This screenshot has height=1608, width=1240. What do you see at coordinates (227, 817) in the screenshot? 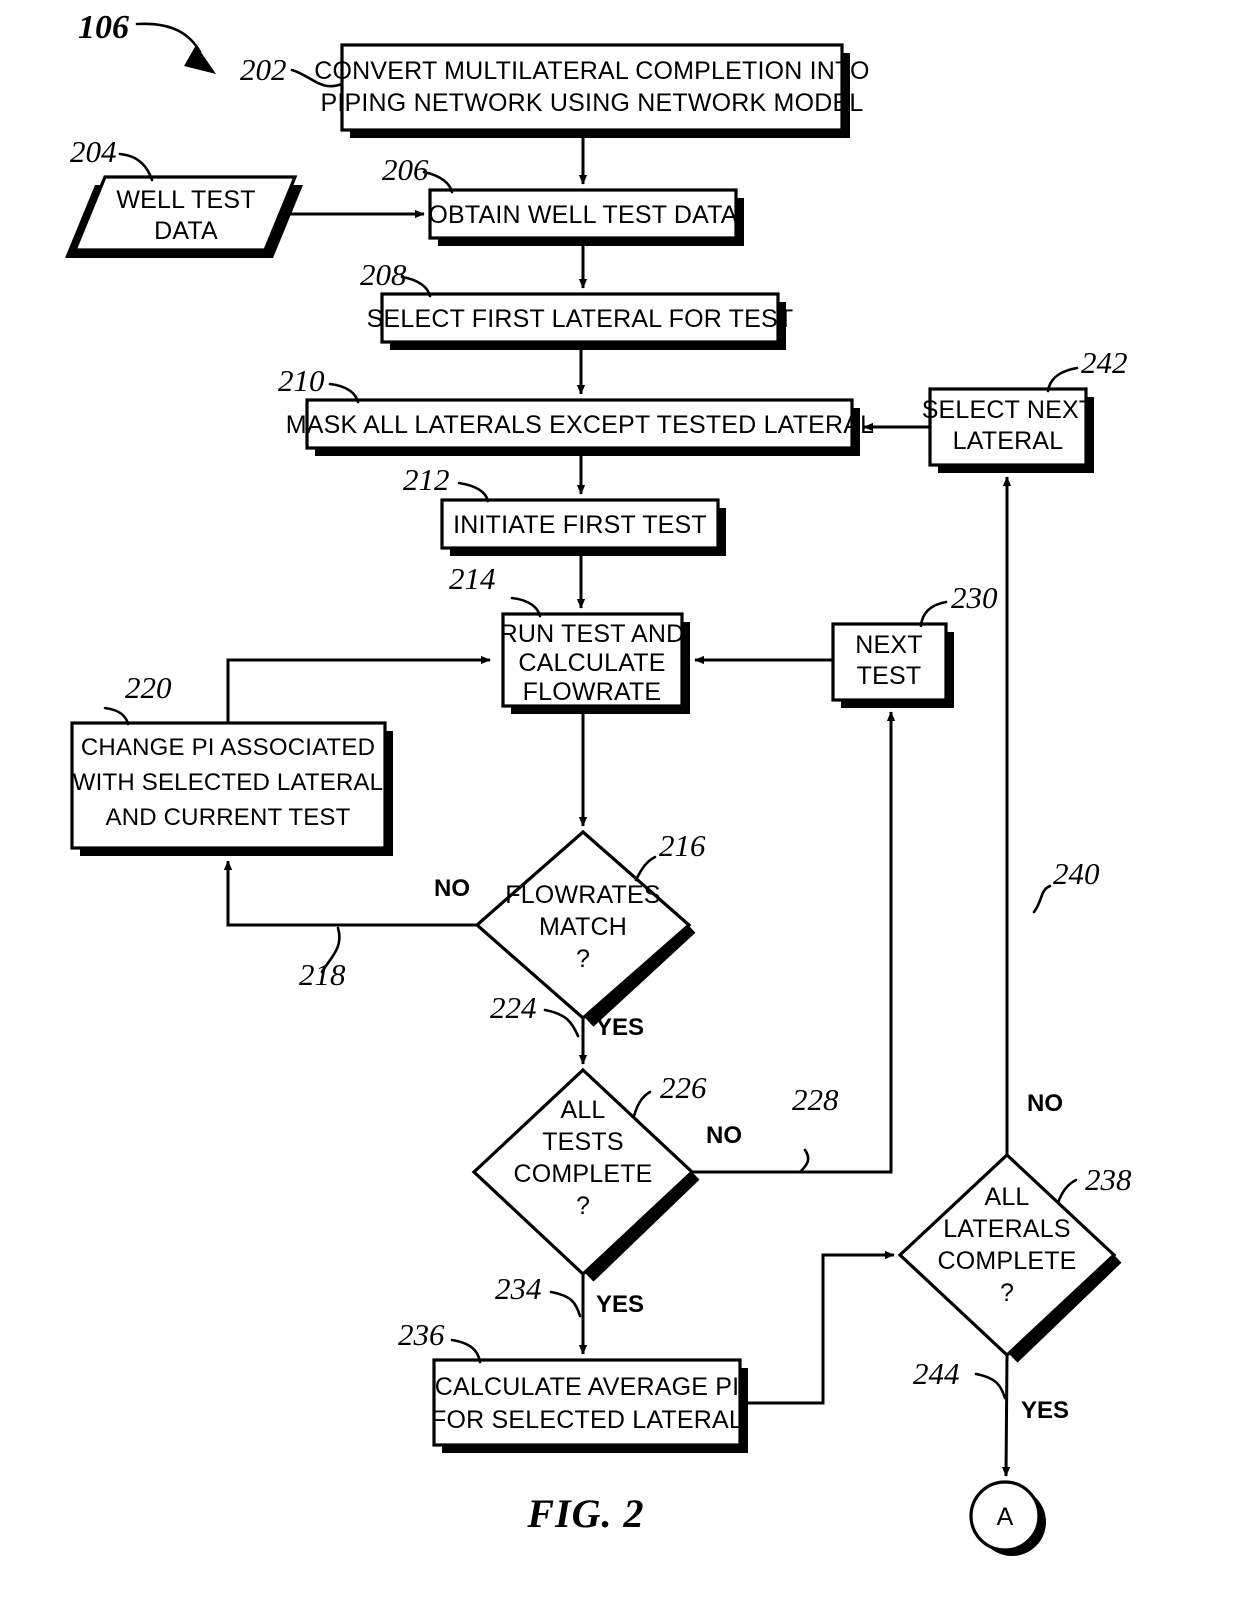
I see `node-220-line-3: AND CURRENT TEST` at bounding box center [227, 817].